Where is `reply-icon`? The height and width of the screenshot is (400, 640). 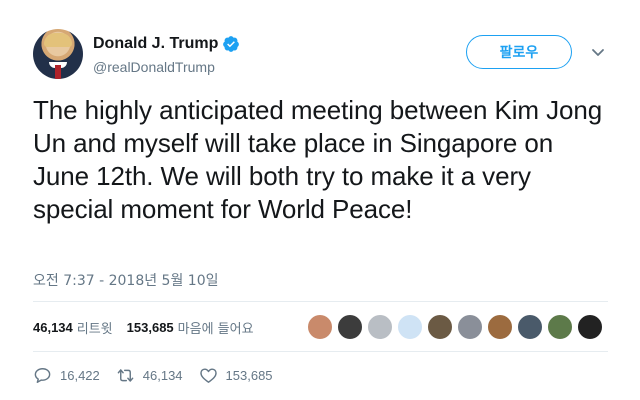
reply-icon is located at coordinates (42, 375).